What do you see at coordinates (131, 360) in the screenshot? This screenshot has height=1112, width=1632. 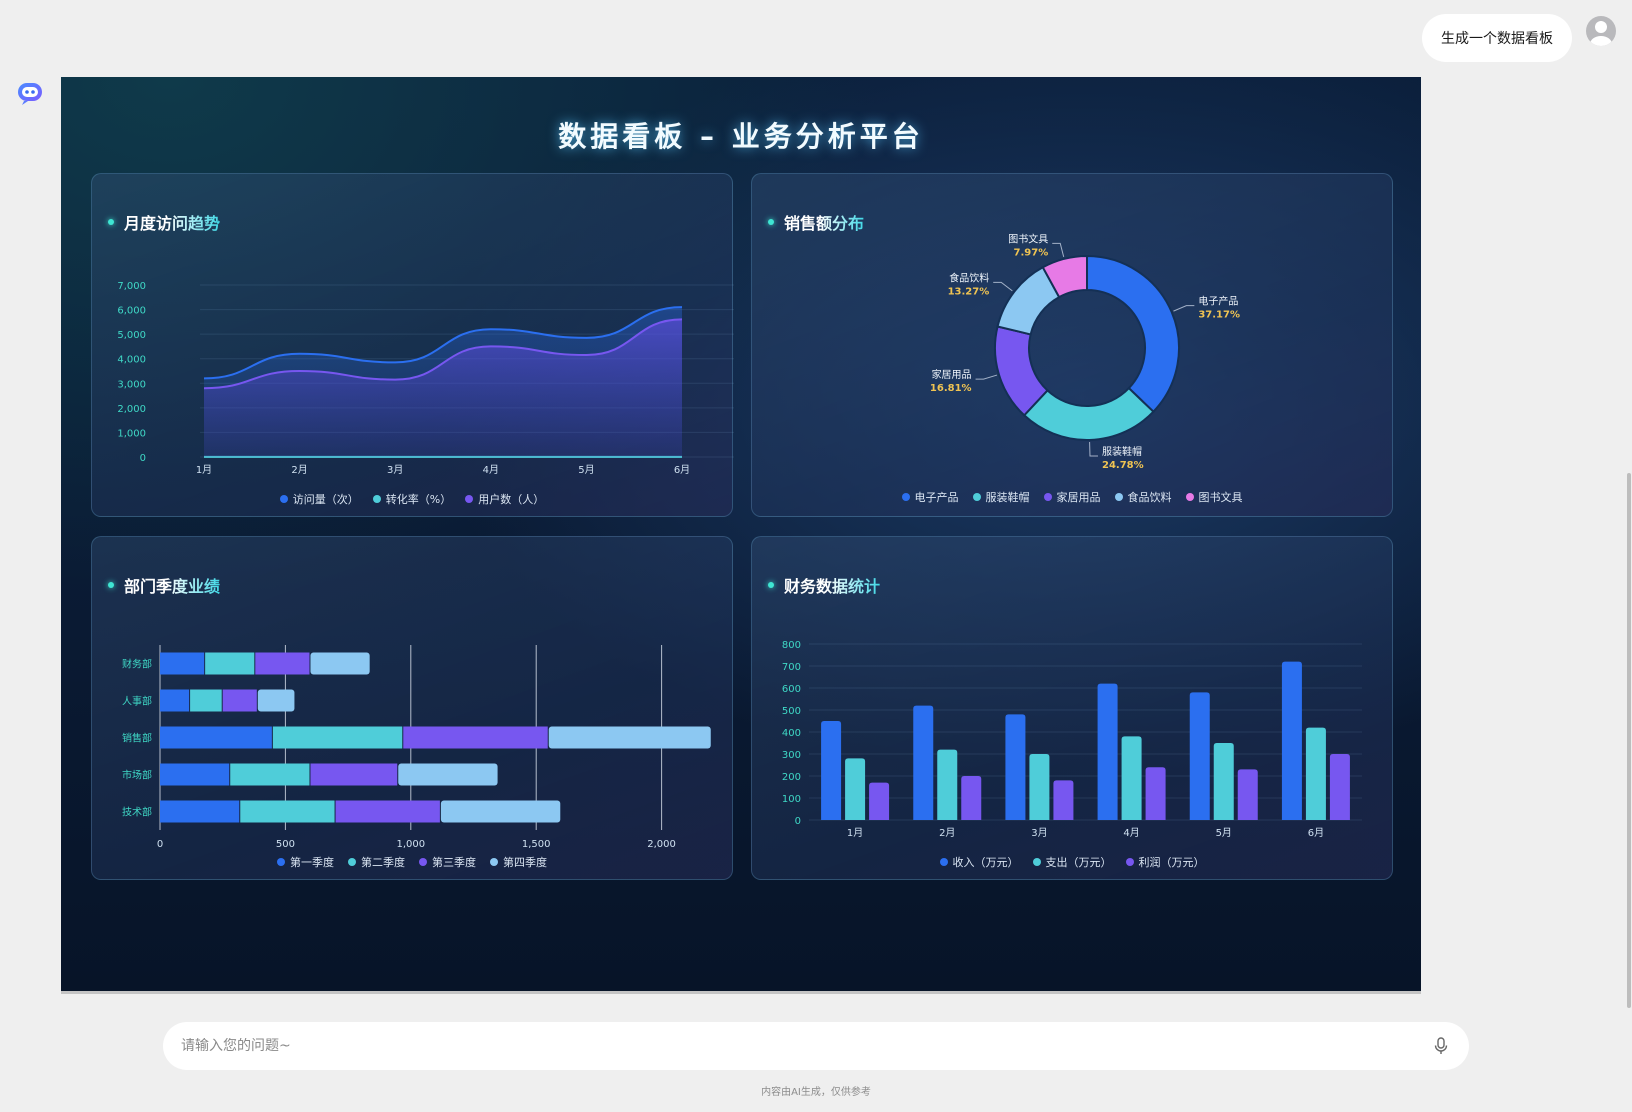 I see `y-tick-label: 4,000` at bounding box center [131, 360].